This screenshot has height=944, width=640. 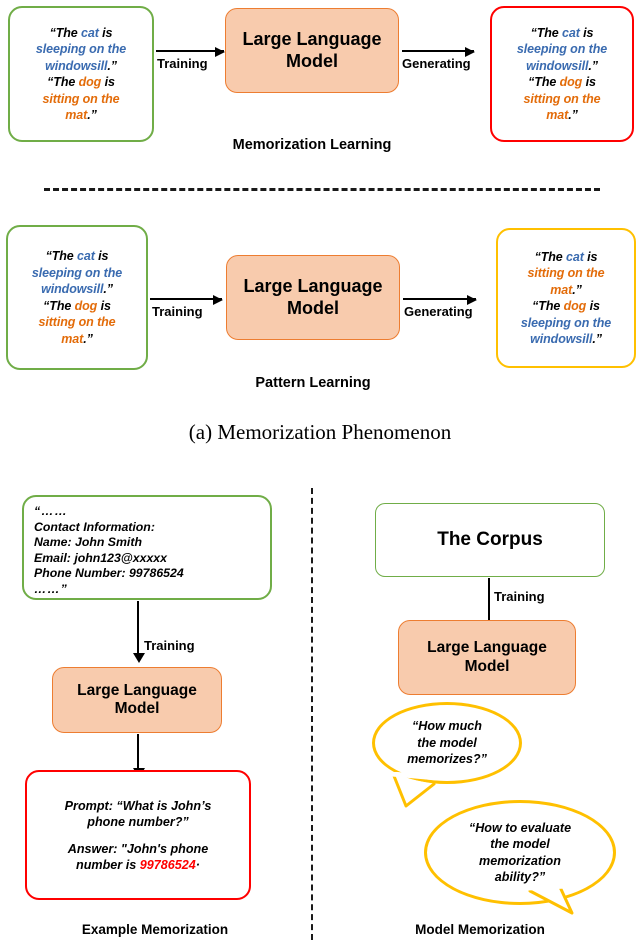 I want to click on question-bubble-2-tail, so click(x=550, y=900).